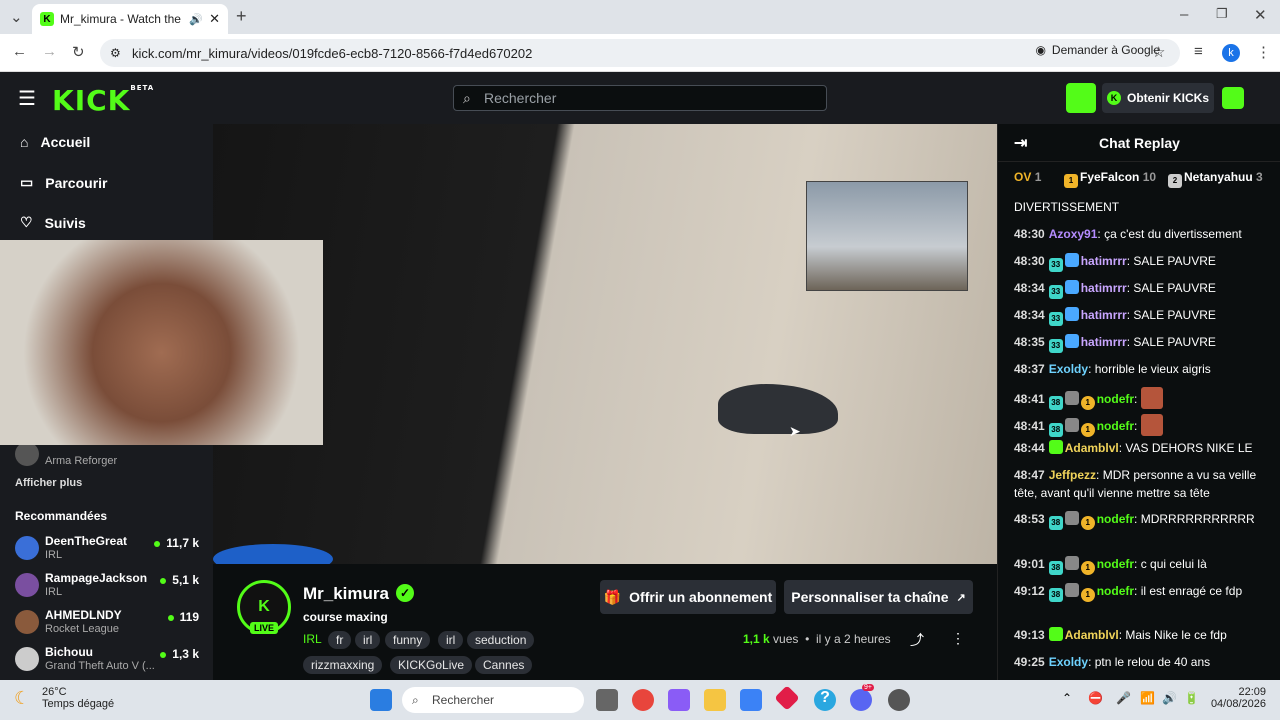 This screenshot has height=720, width=1280. I want to click on followed-channel: Arma Reforger, so click(110, 457).